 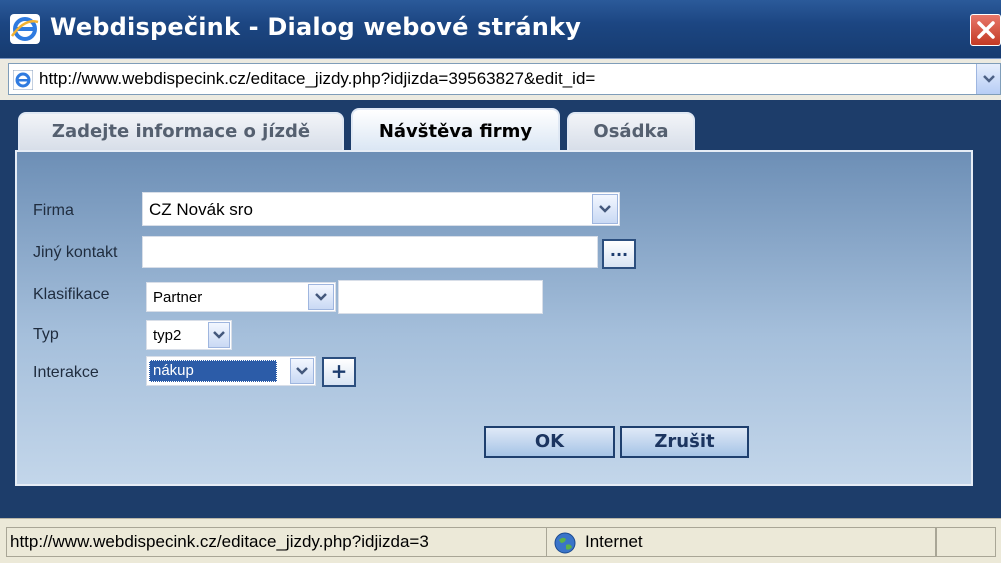 I want to click on klasifikace-extra-input, so click(x=440, y=297).